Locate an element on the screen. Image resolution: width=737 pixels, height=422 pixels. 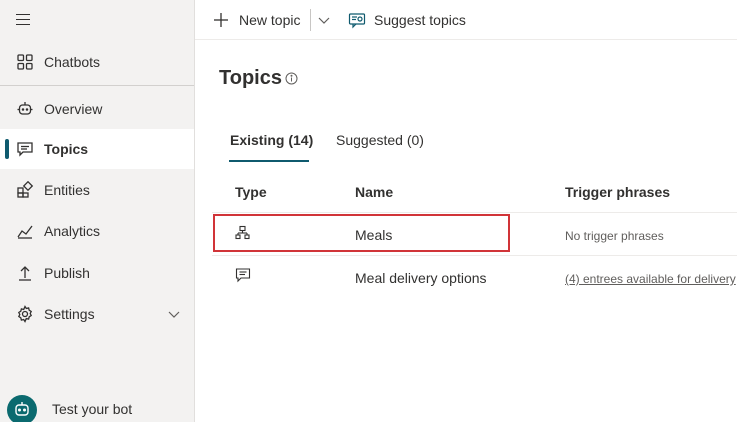
info-icon is located at coordinates (291, 78).